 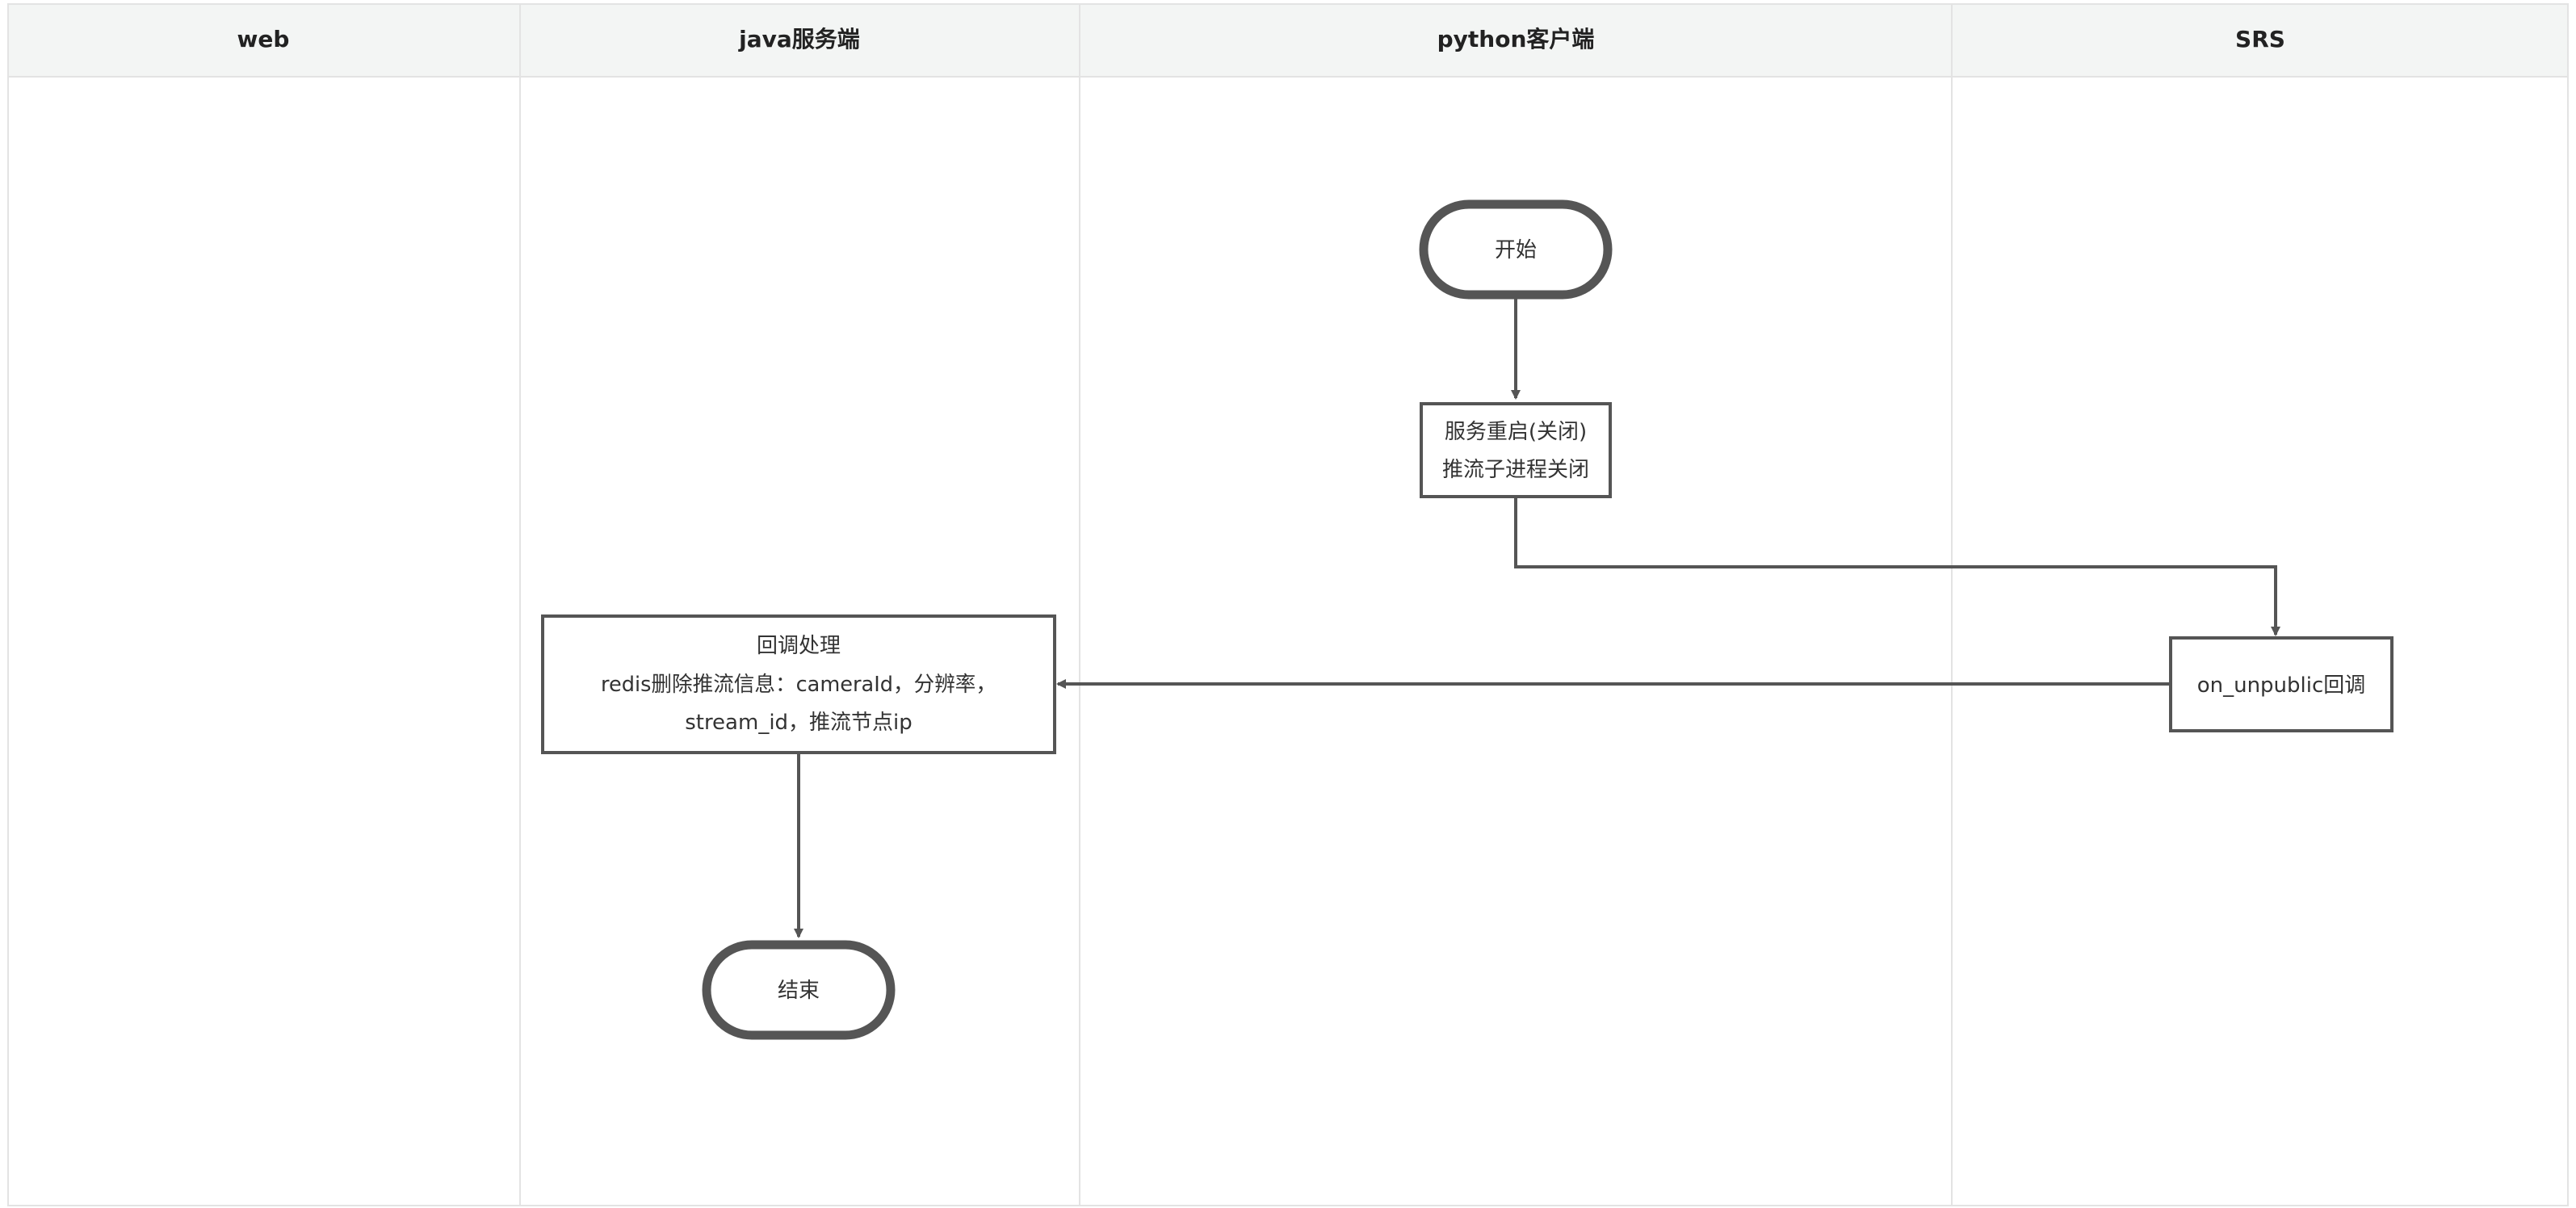 I want to click on start-node: 开始, so click(x=1516, y=250).